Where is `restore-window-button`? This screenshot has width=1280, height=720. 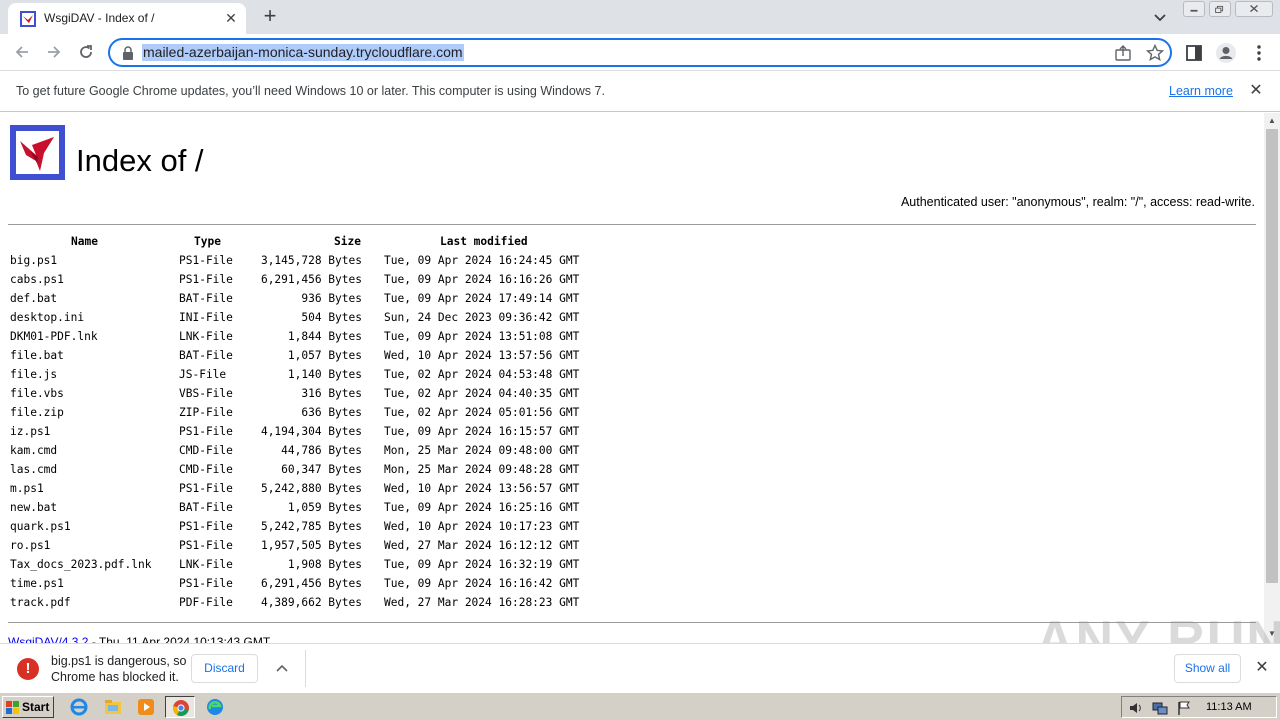 restore-window-button is located at coordinates (1220, 9).